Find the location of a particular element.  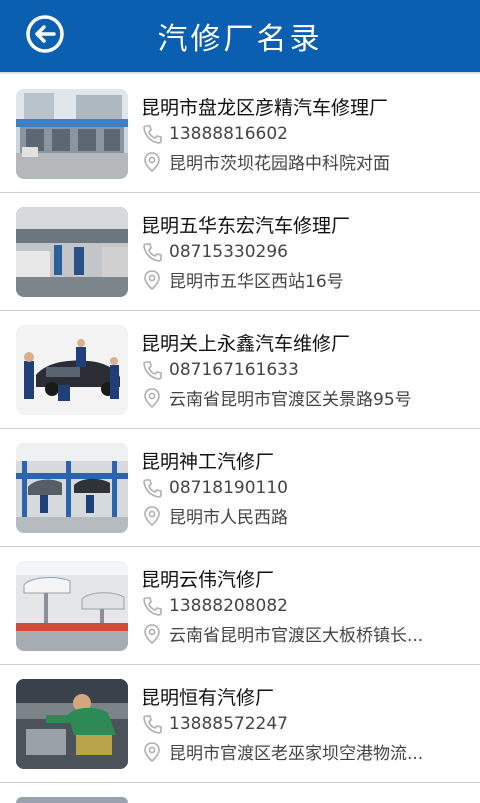

phone-row: 087167161633 is located at coordinates (220, 370).